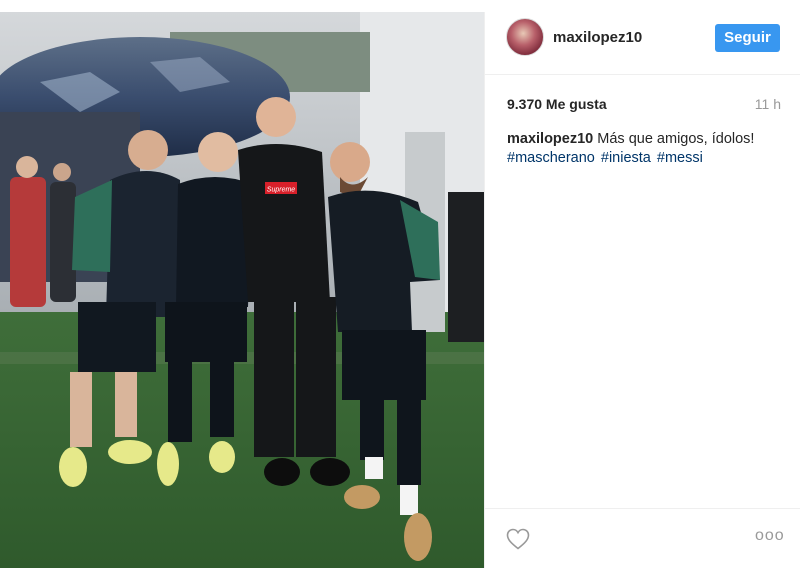  I want to click on hashtag-link: #iniesta, so click(626, 158).